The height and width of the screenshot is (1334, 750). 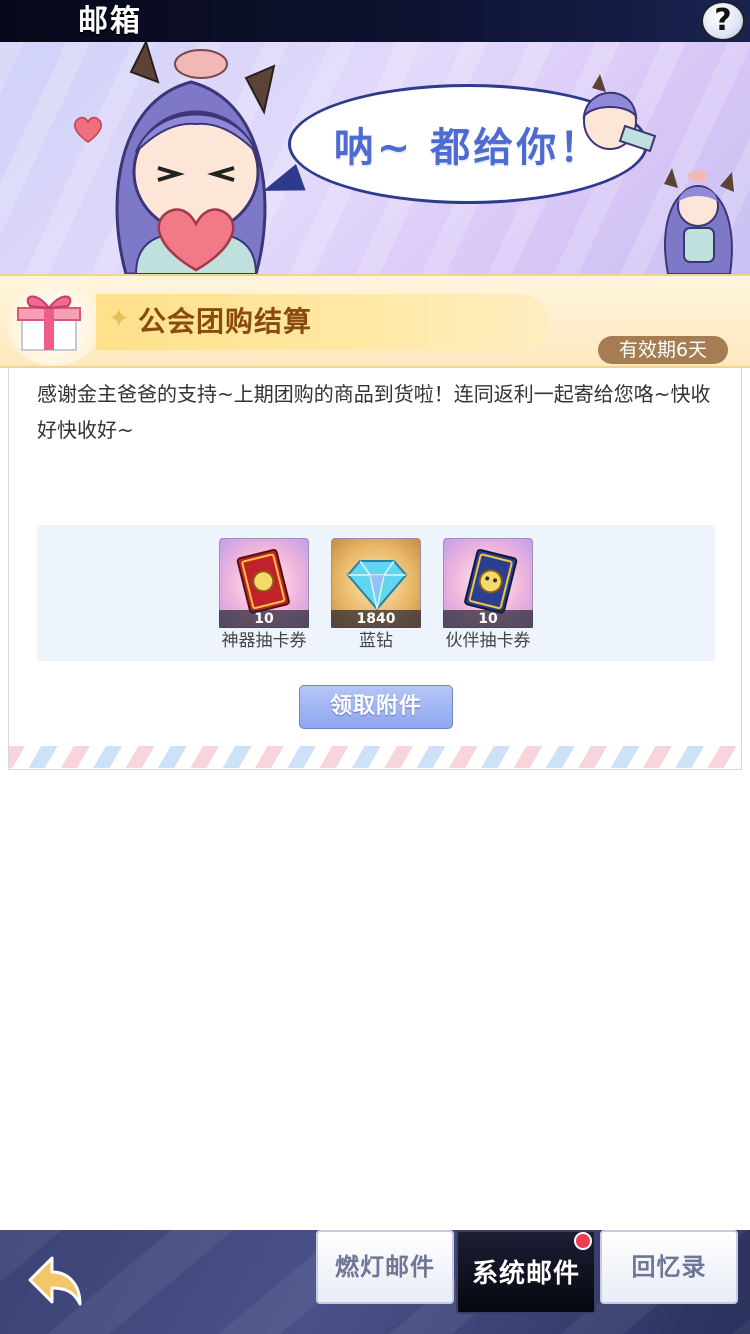 What do you see at coordinates (663, 350) in the screenshot?
I see `expiry-badge: 有效期6天` at bounding box center [663, 350].